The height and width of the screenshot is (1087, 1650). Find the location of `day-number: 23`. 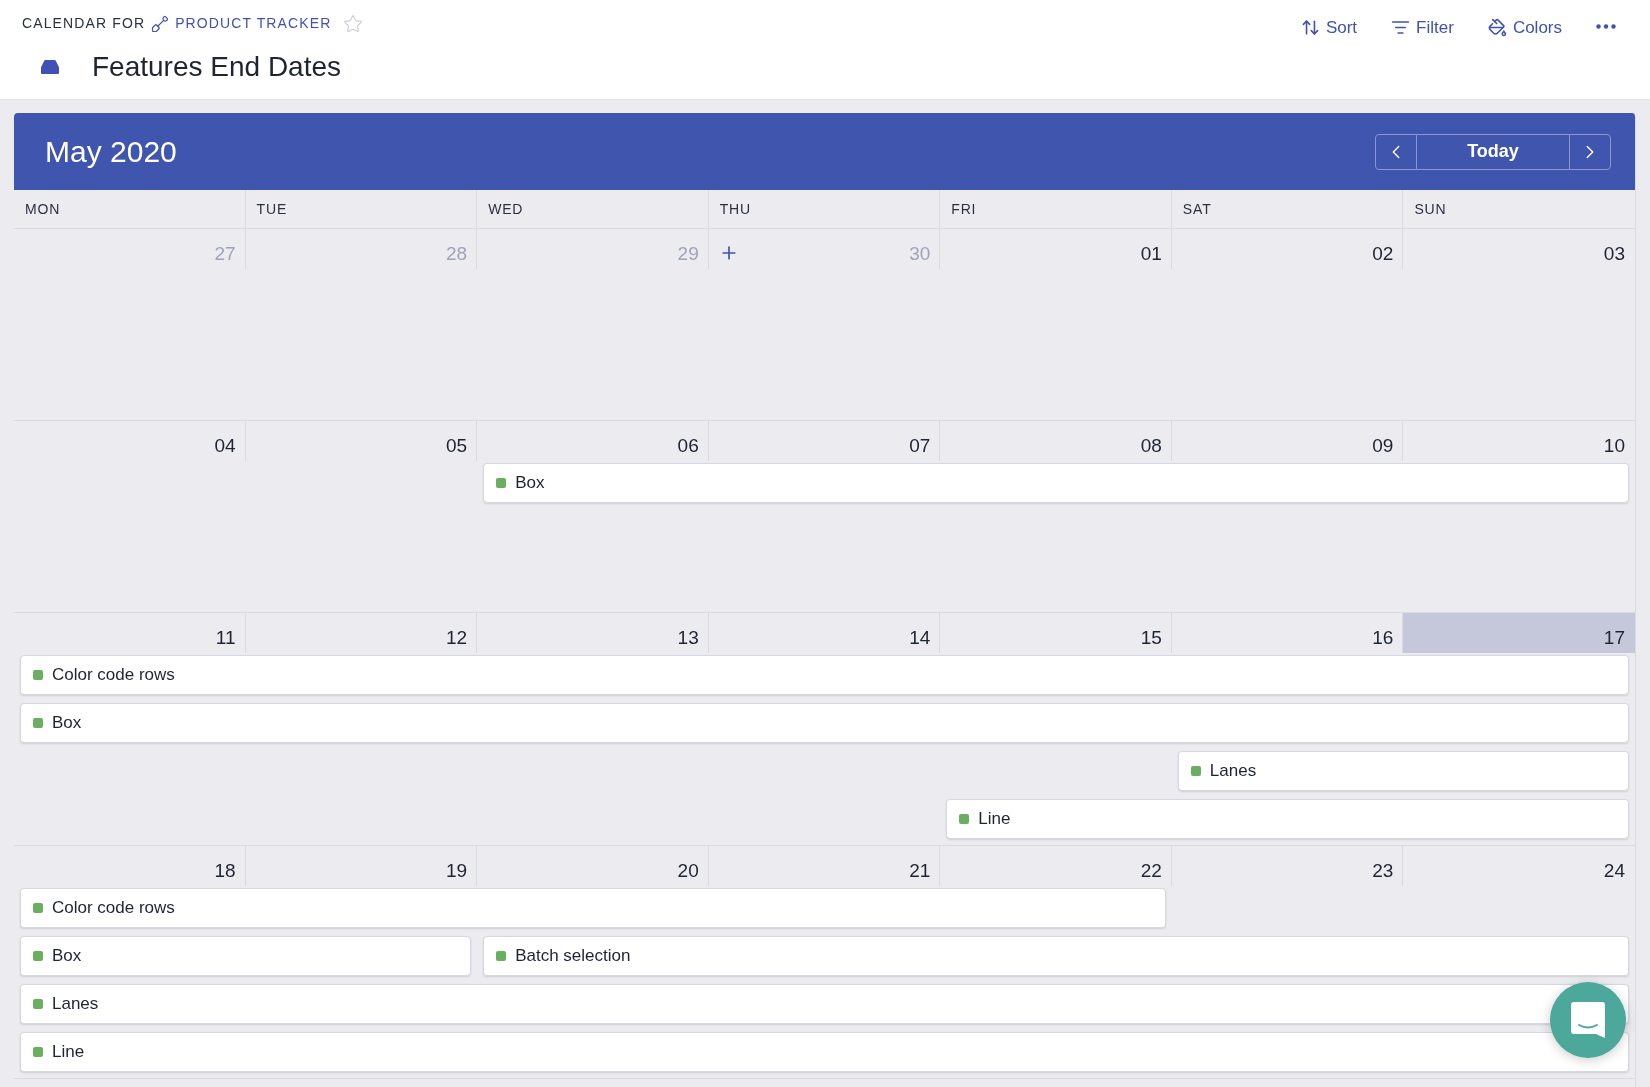

day-number: 23 is located at coordinates (1383, 870).